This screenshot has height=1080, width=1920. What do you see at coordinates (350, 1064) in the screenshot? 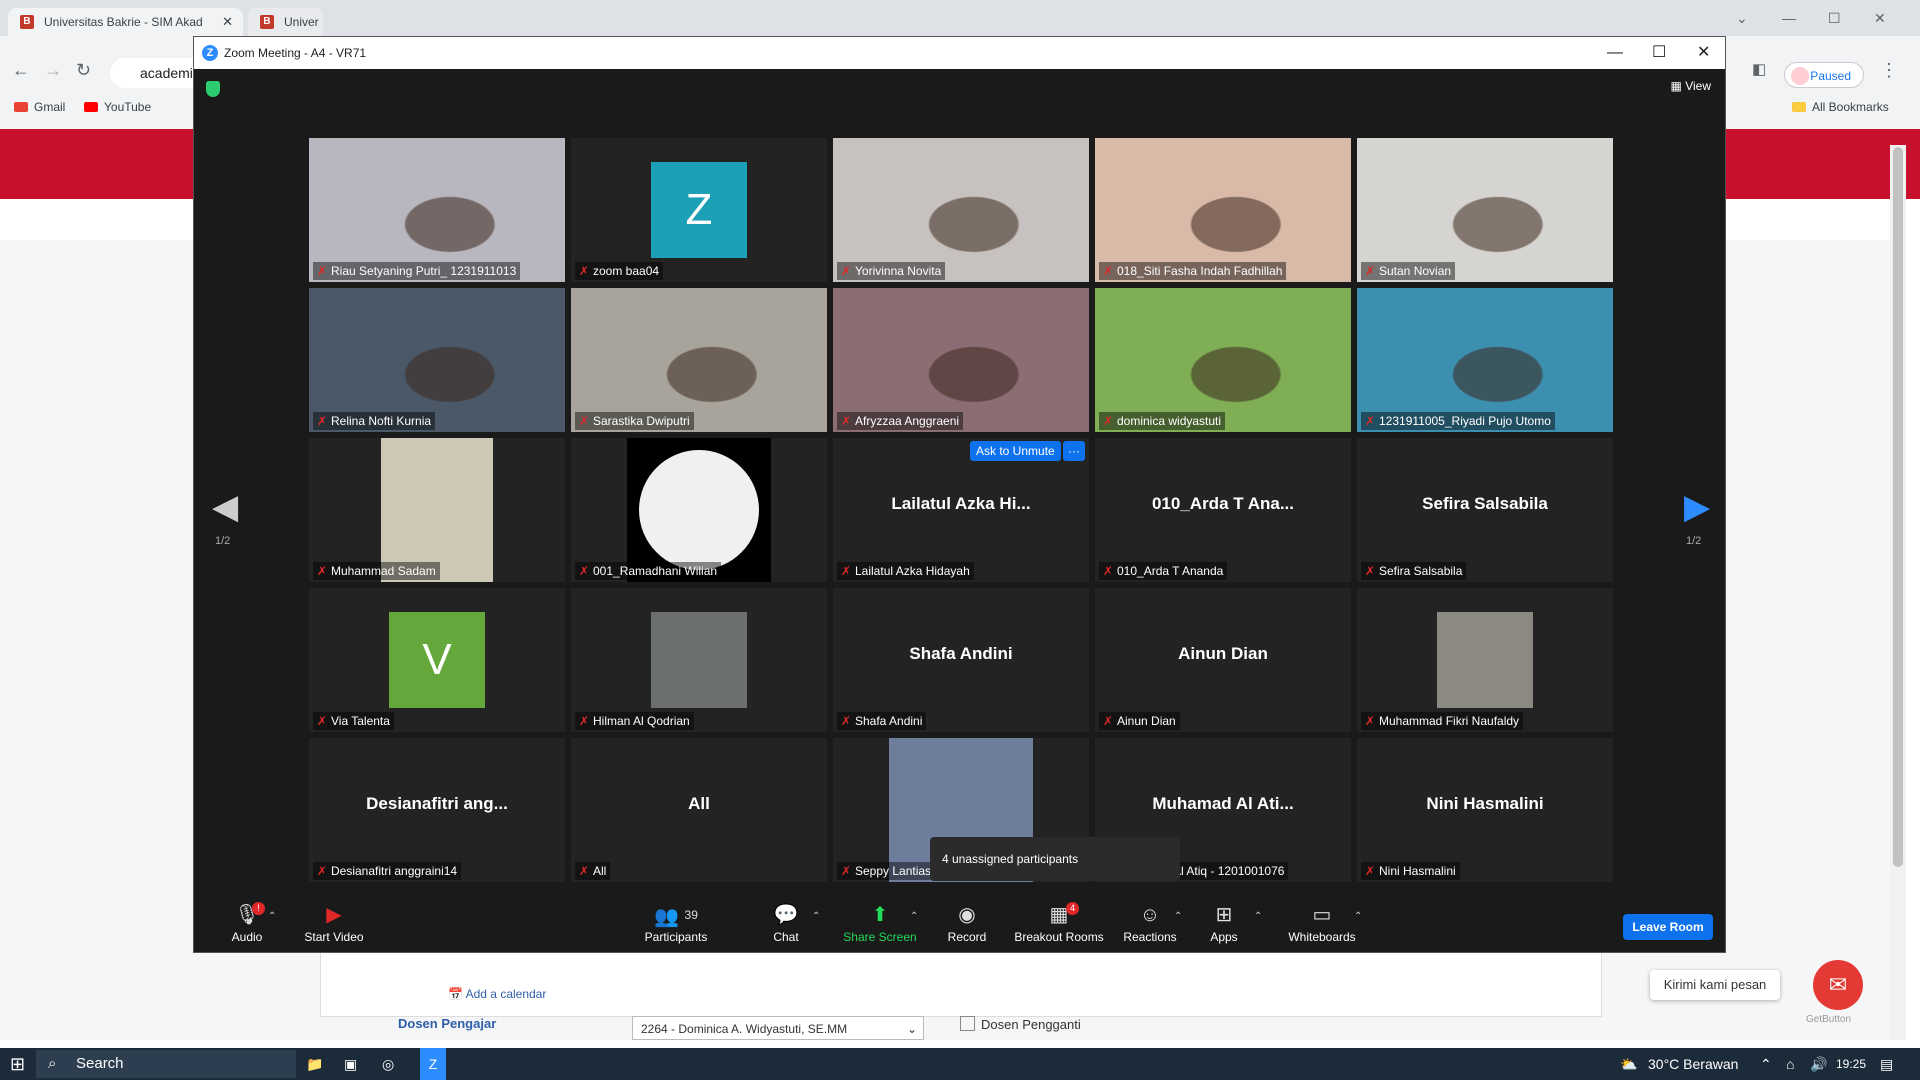
I see `app-icon: ▣` at bounding box center [350, 1064].